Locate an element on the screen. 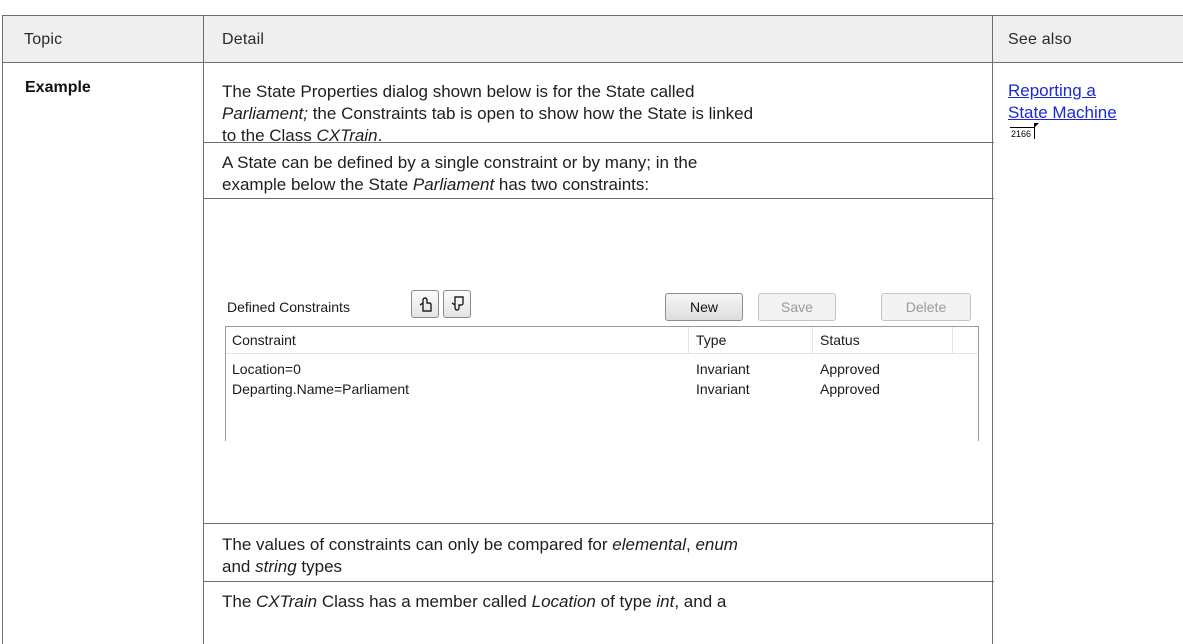 The height and width of the screenshot is (644, 1183). header-see-also: See also is located at coordinates (1040, 39).